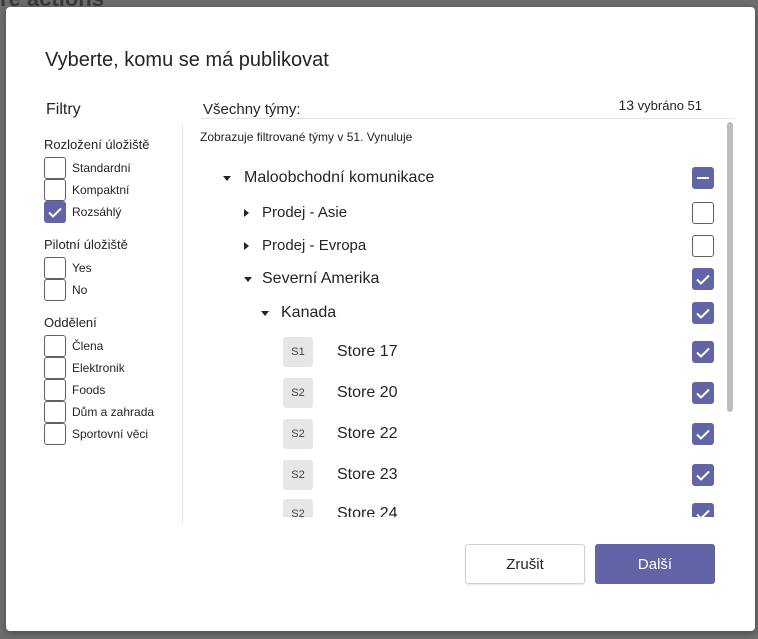 The image size is (758, 639). I want to click on filter-group-title: Oddělení, so click(70, 322).